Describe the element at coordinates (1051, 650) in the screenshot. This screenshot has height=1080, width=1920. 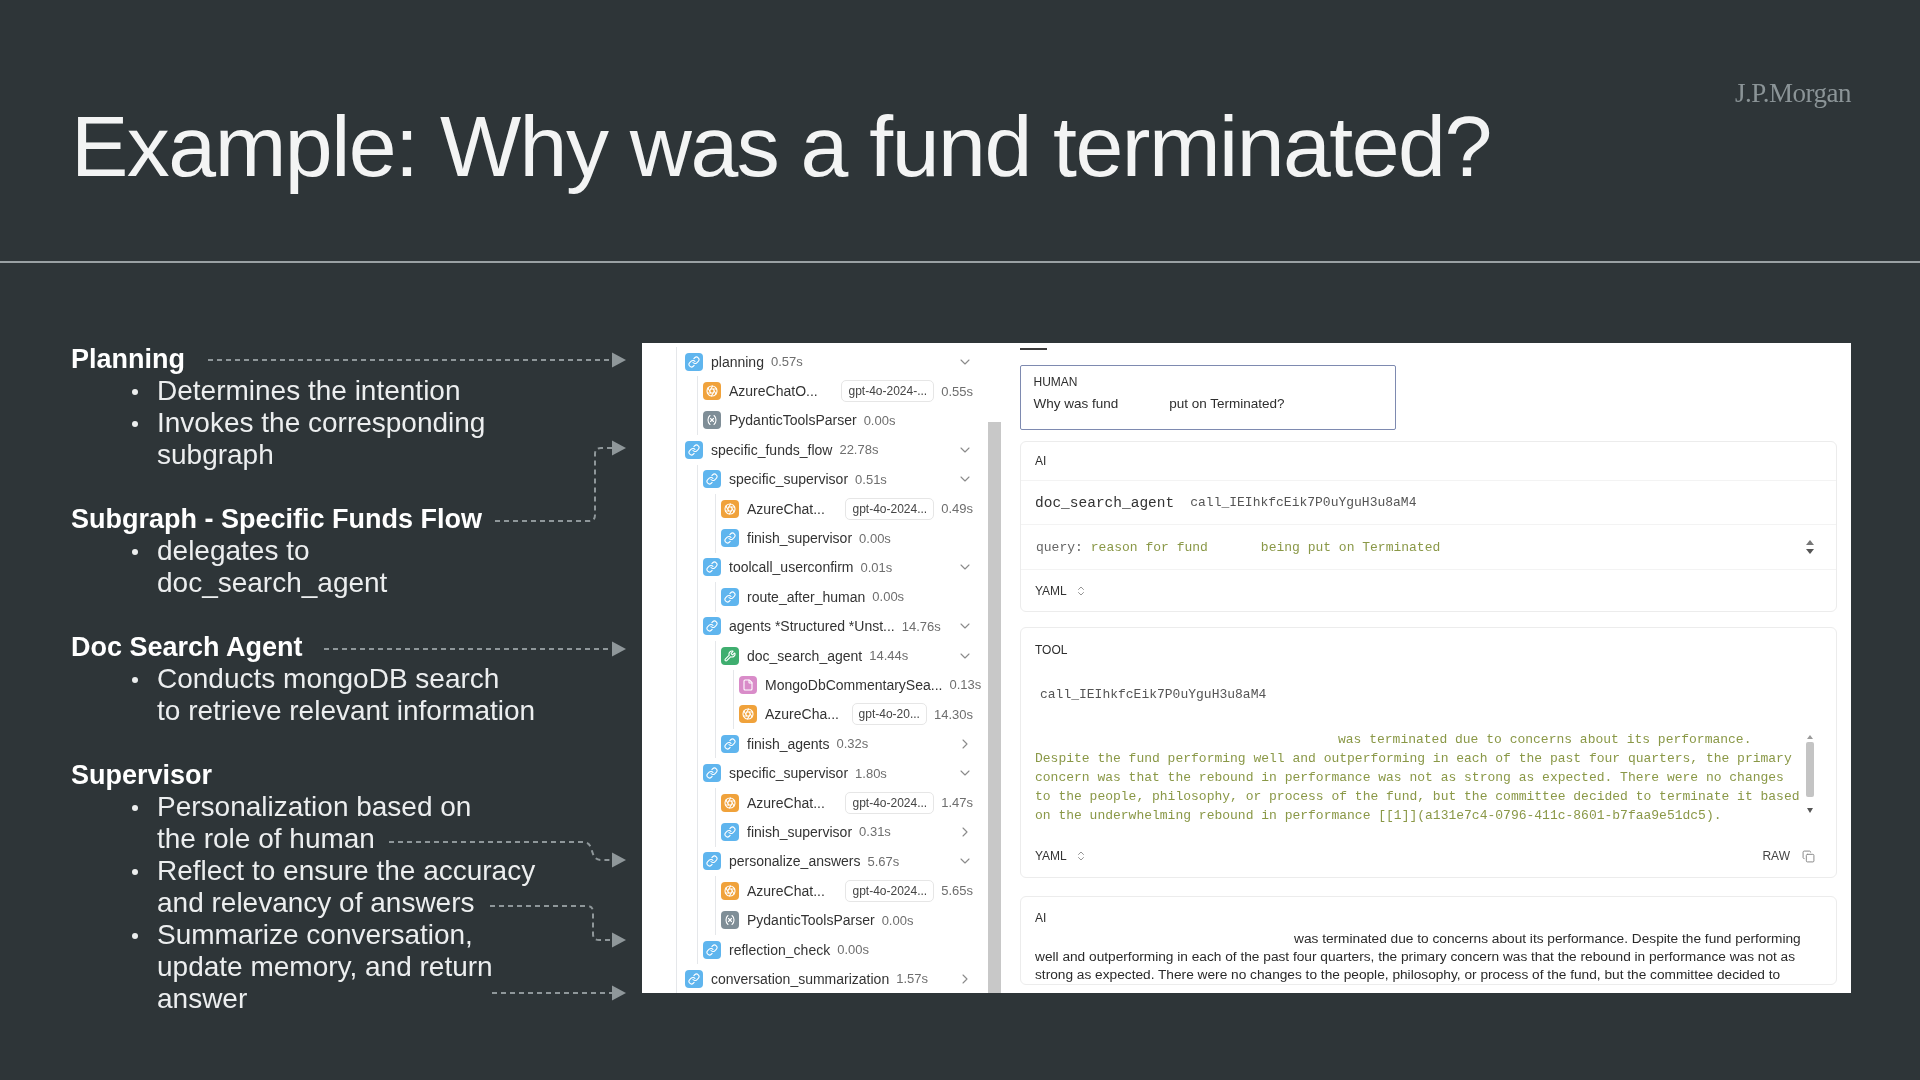
I see `role-label: TOOL` at that location.